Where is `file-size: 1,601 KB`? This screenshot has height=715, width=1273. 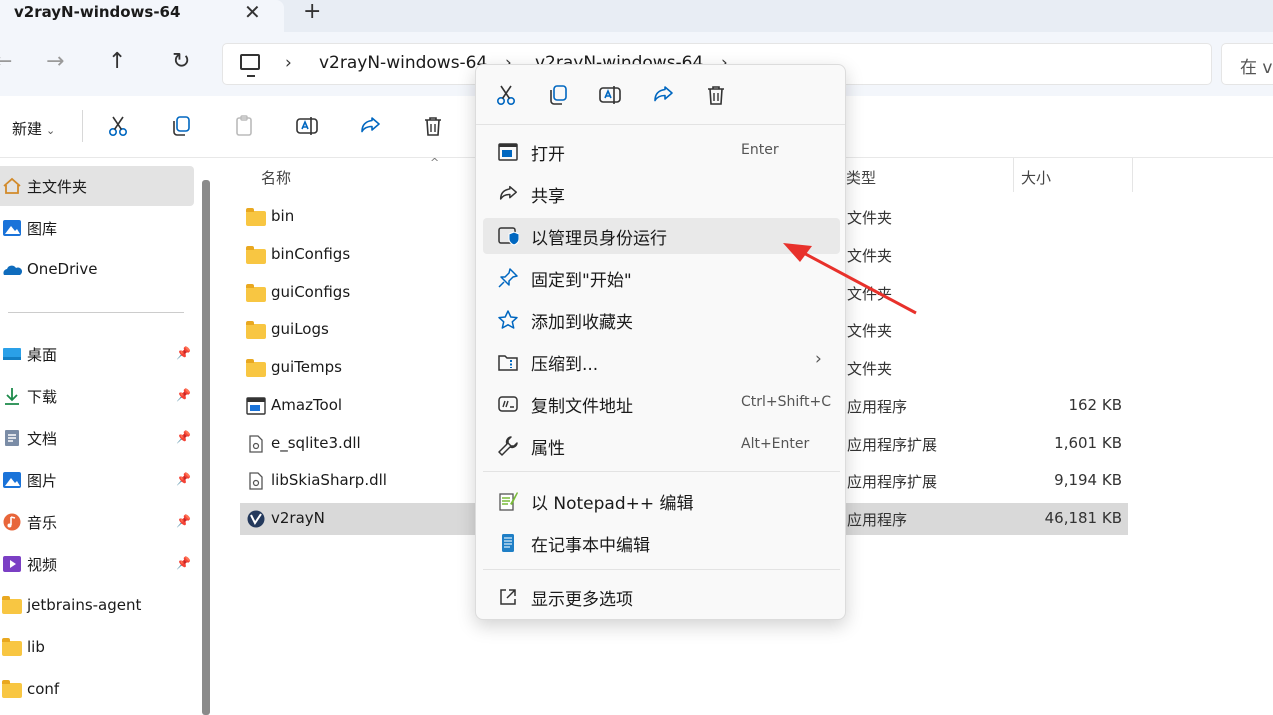
file-size: 1,601 KB is located at coordinates (1088, 443).